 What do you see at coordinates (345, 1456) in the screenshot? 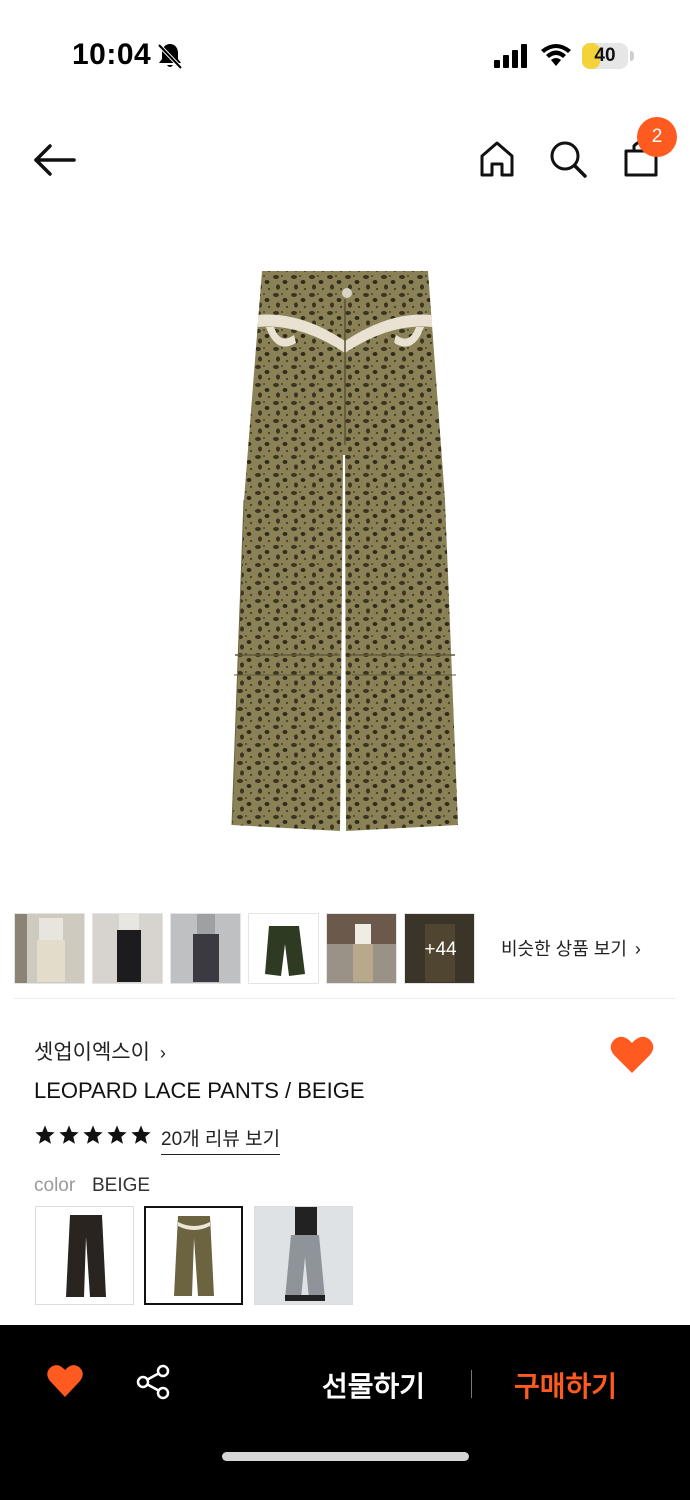
I see `home-indicator` at bounding box center [345, 1456].